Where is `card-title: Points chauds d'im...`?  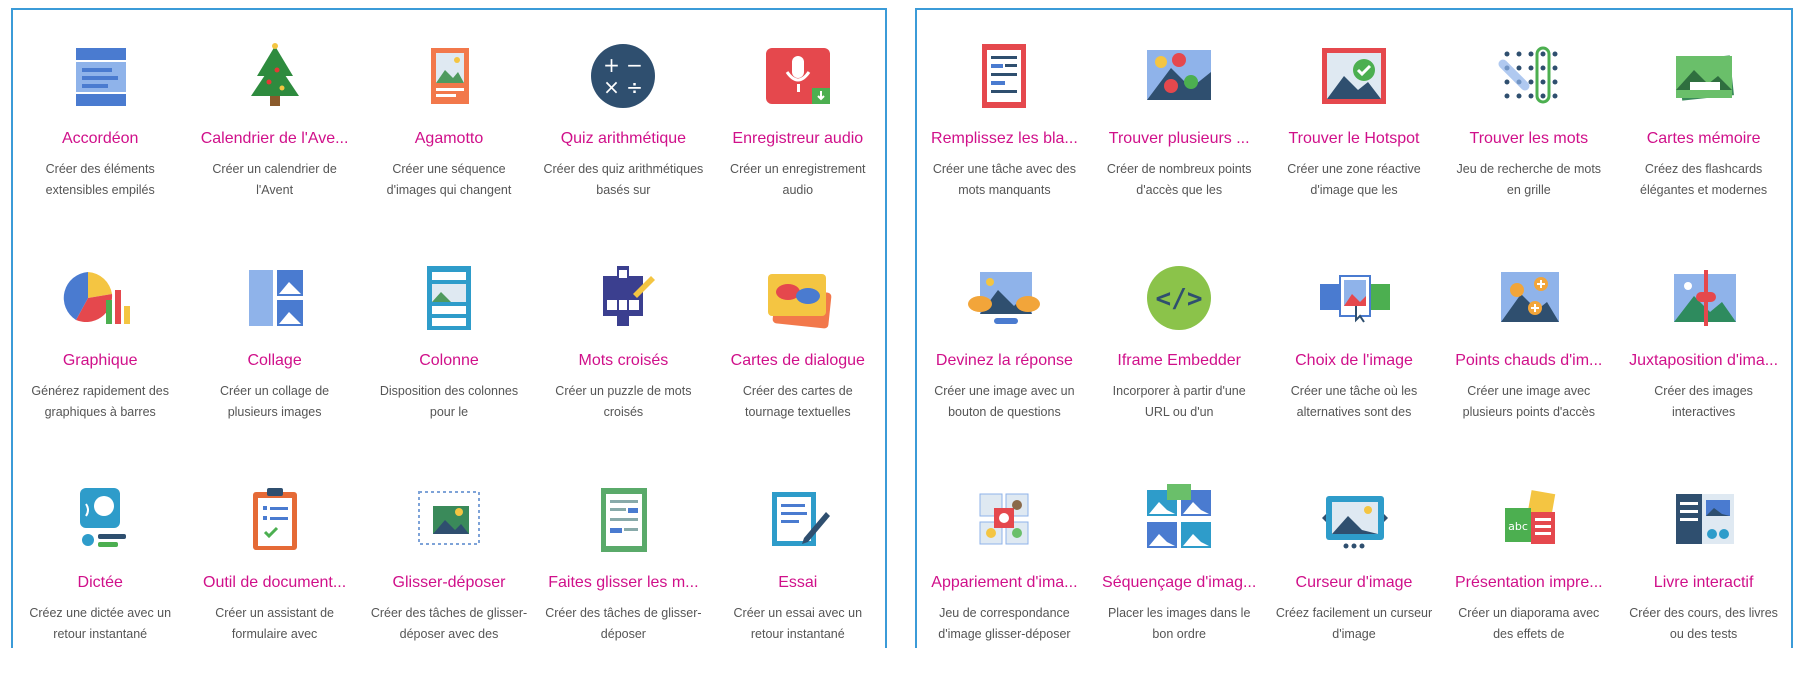 card-title: Points chauds d'im... is located at coordinates (1529, 361).